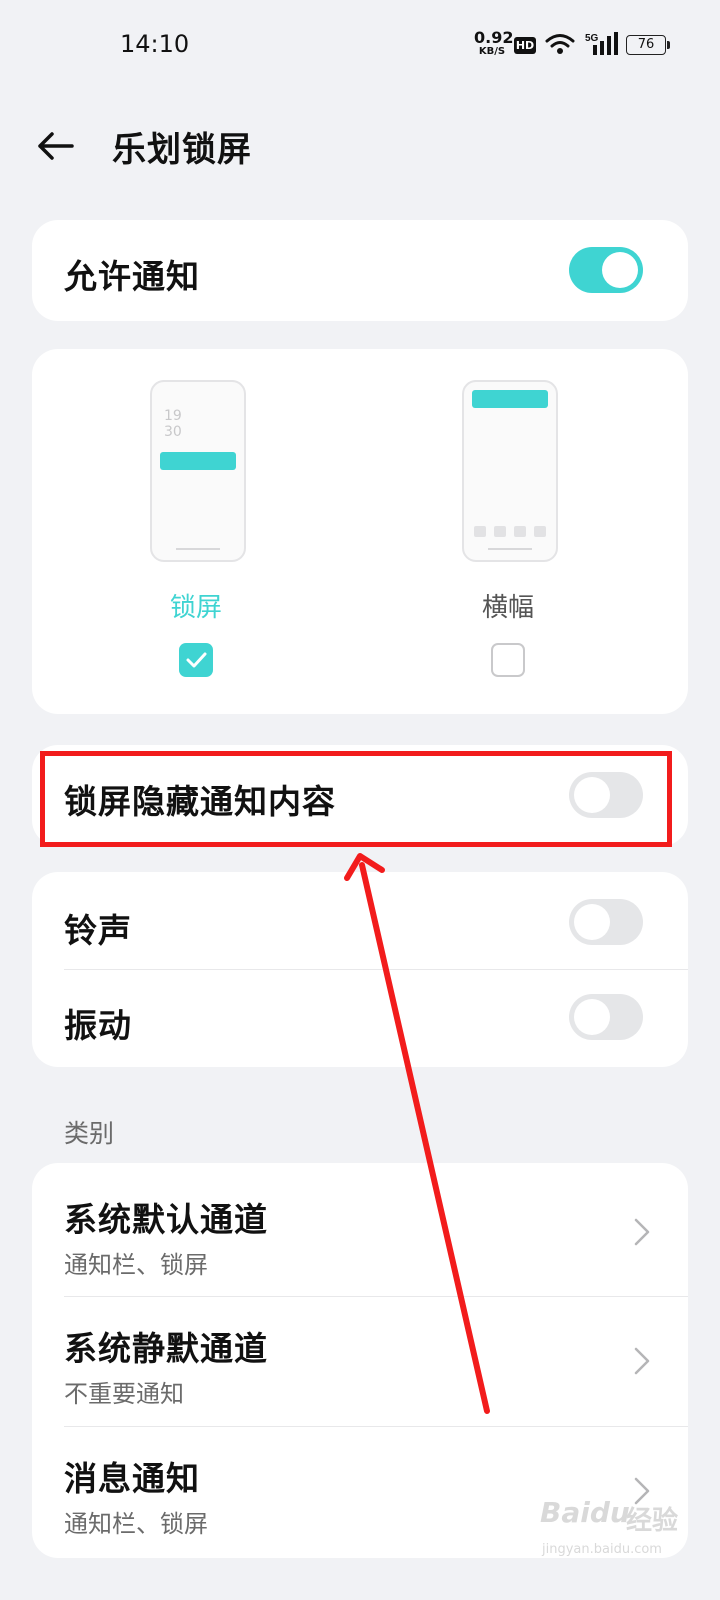  What do you see at coordinates (98, 1025) in the screenshot?
I see `vibration-label: 振动` at bounding box center [98, 1025].